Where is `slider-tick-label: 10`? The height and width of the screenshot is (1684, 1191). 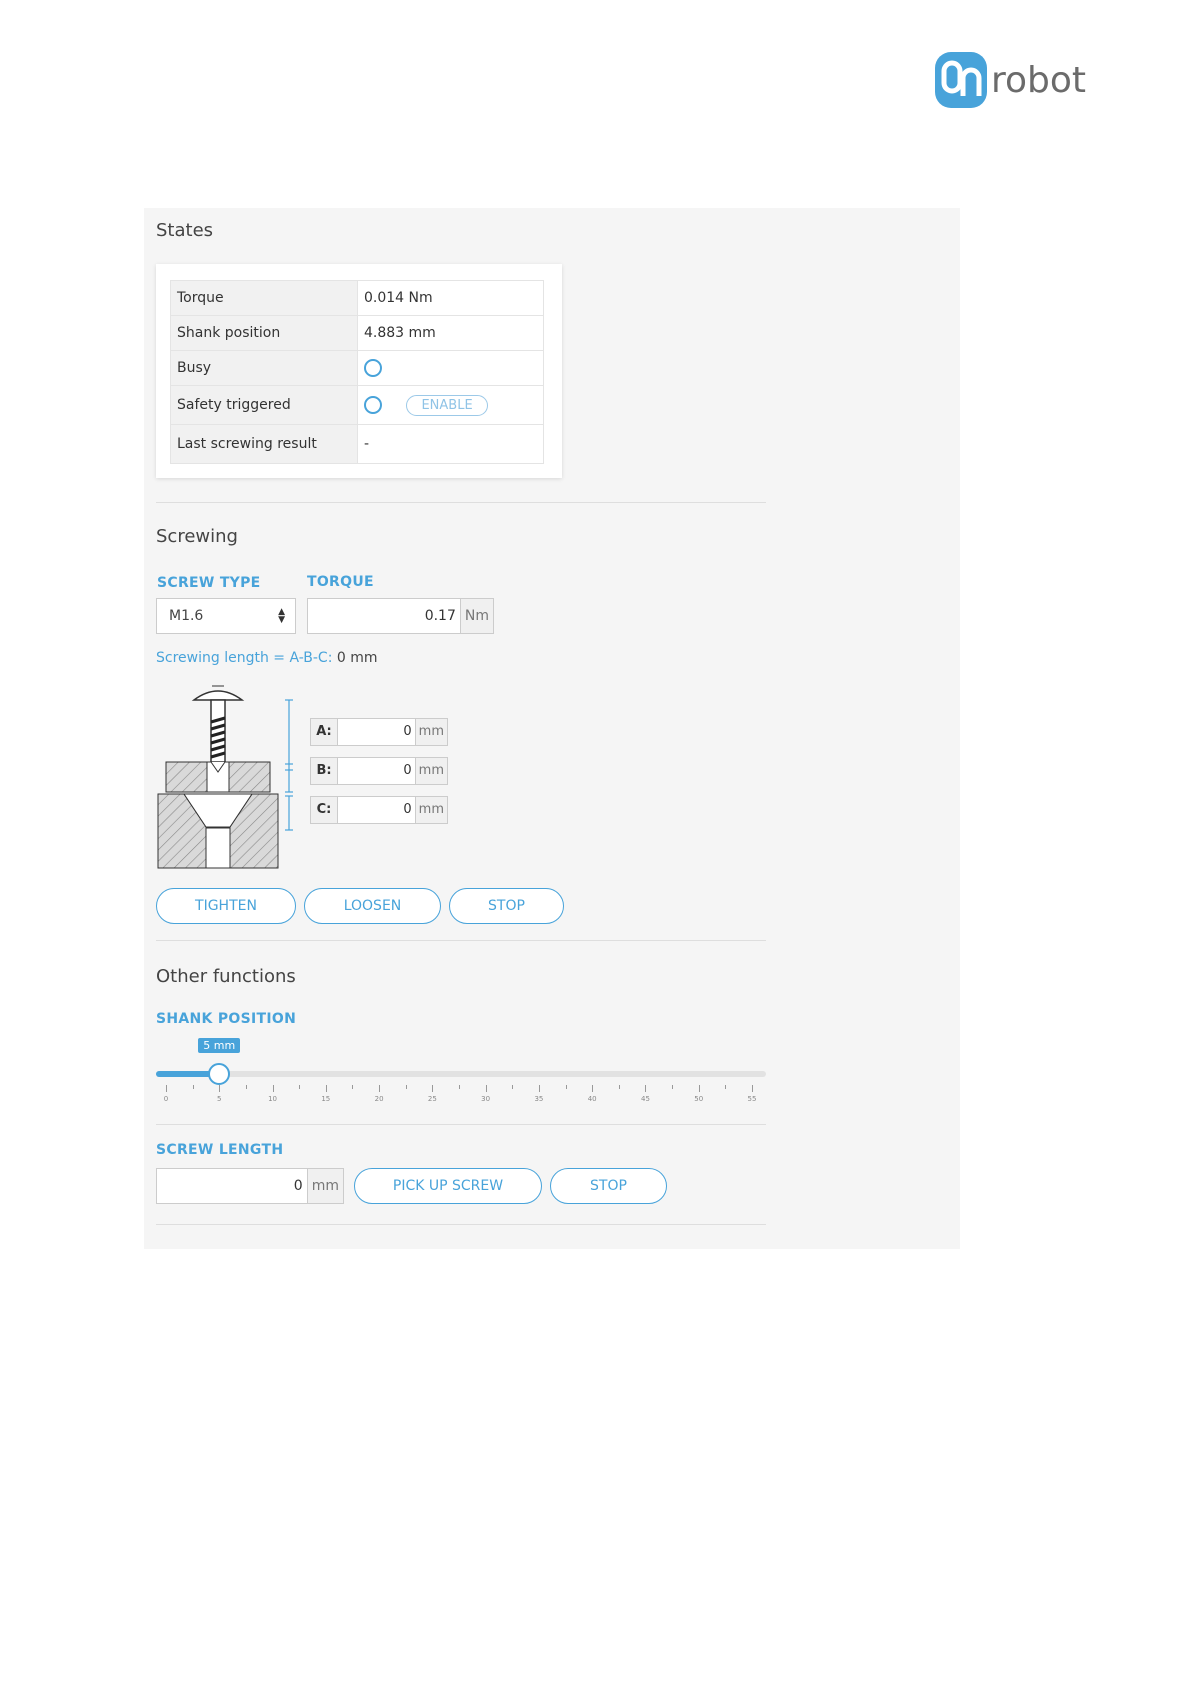 slider-tick-label: 10 is located at coordinates (272, 1099).